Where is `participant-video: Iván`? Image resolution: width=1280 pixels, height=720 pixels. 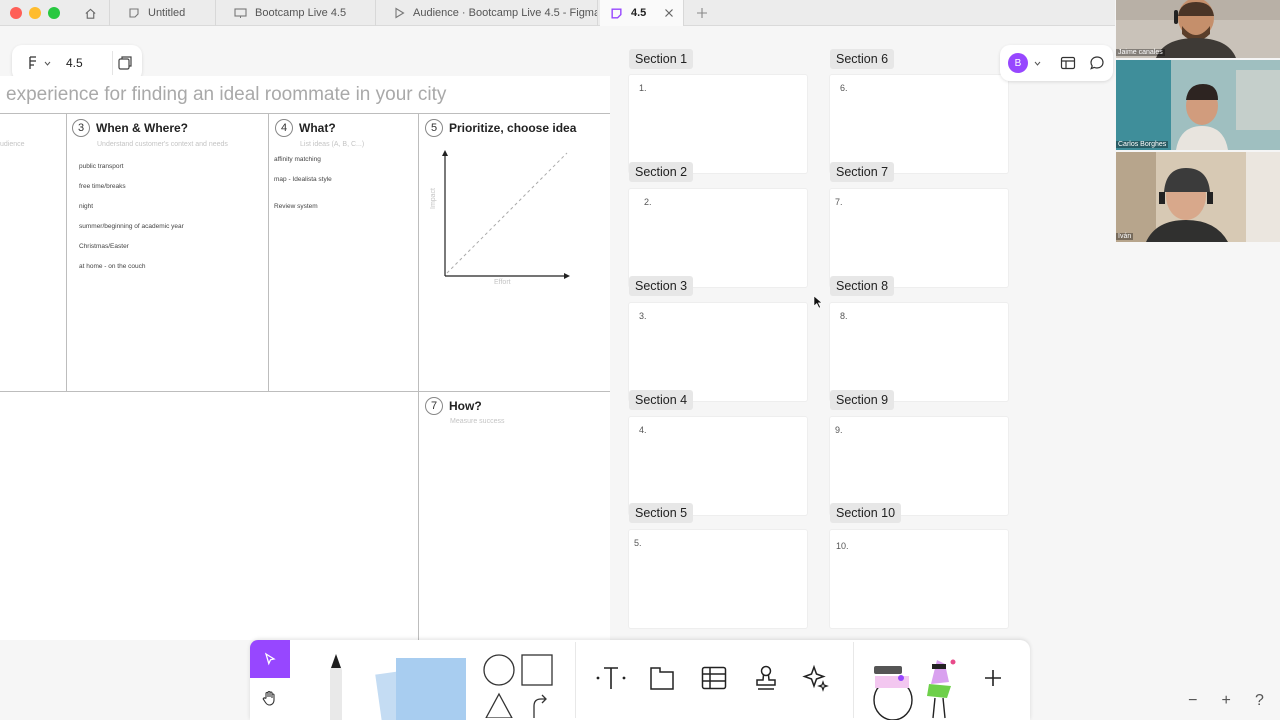
participant-video: Iván is located at coordinates (1198, 197).